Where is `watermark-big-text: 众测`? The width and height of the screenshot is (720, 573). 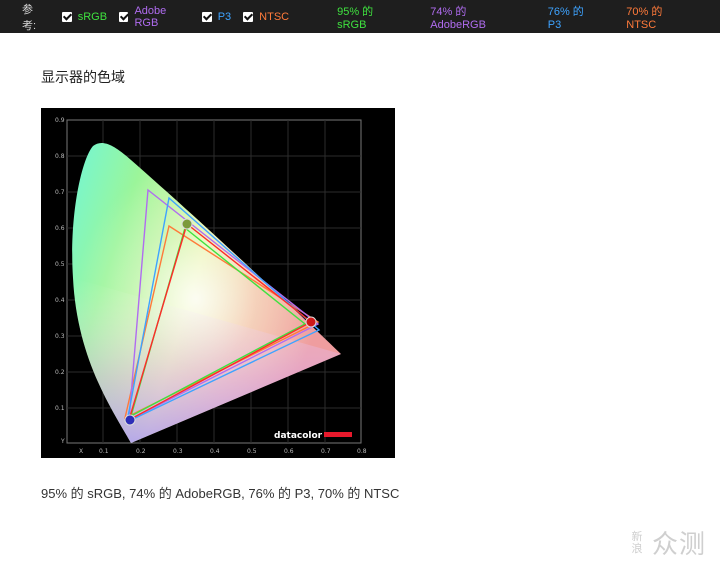
watermark-big-text: 众测 is located at coordinates (679, 544).